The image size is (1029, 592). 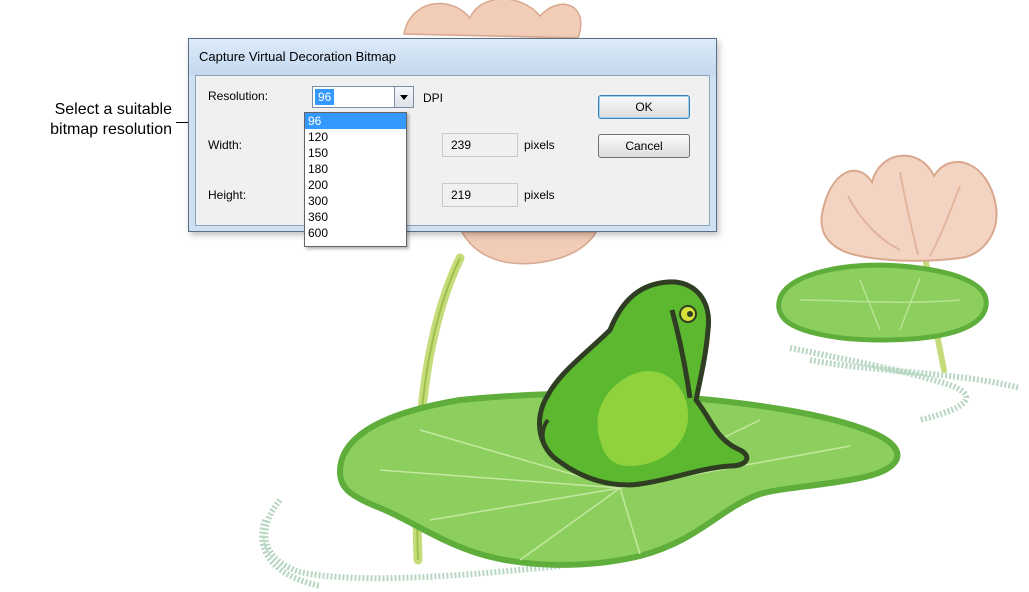 What do you see at coordinates (355, 201) in the screenshot?
I see `resolution-option: 300` at bounding box center [355, 201].